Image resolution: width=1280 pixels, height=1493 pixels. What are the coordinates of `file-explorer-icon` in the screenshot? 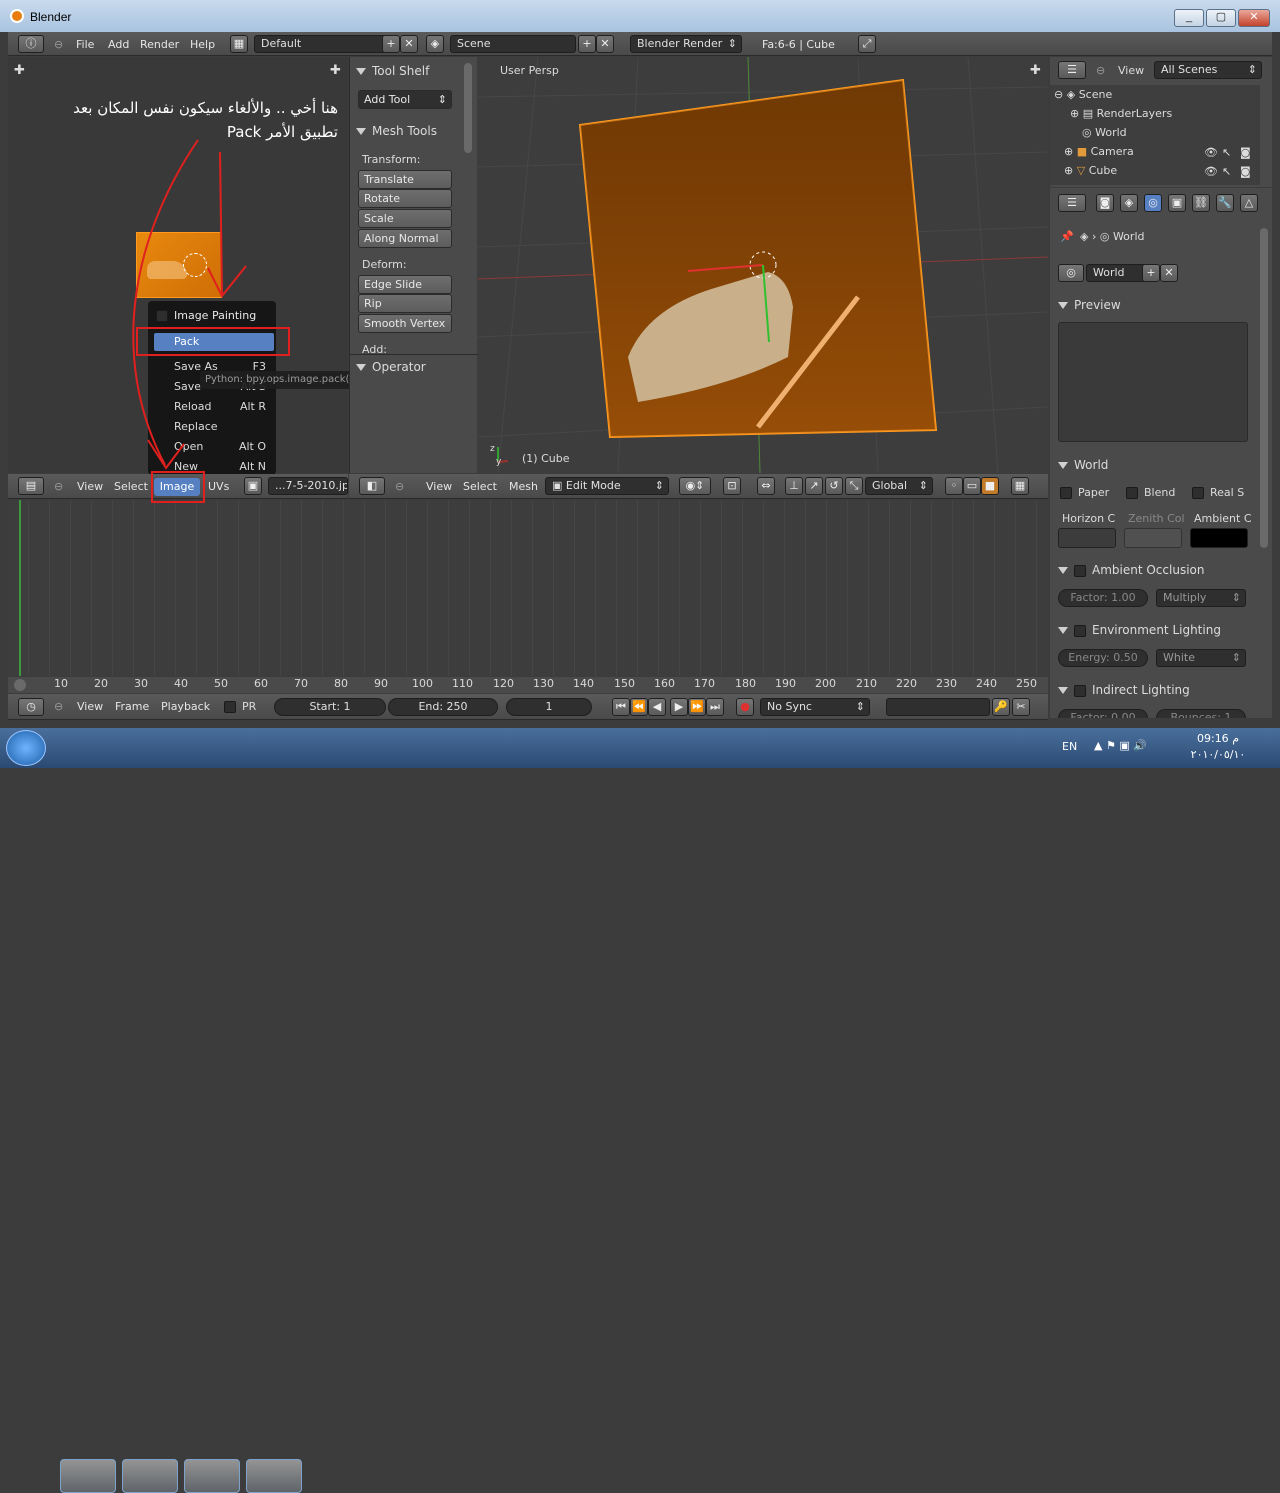 It's located at (150, 1476).